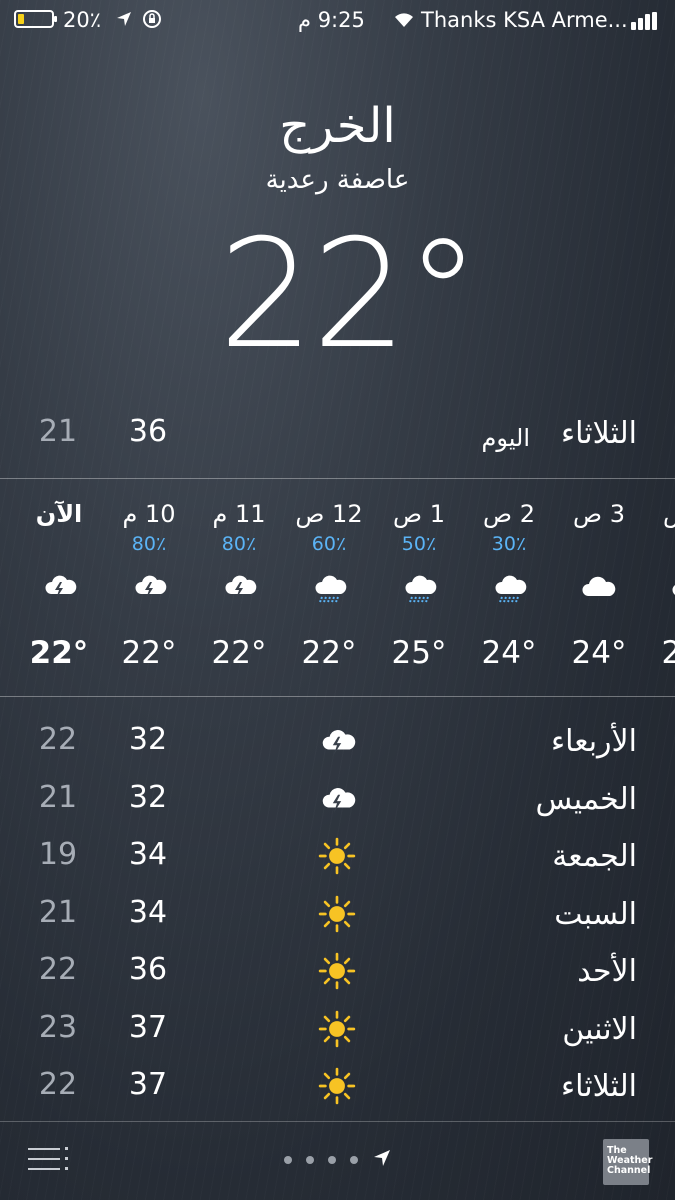 The height and width of the screenshot is (1200, 675). I want to click on hourly-item: 12 ص 60٪ 22°, so click(329, 588).